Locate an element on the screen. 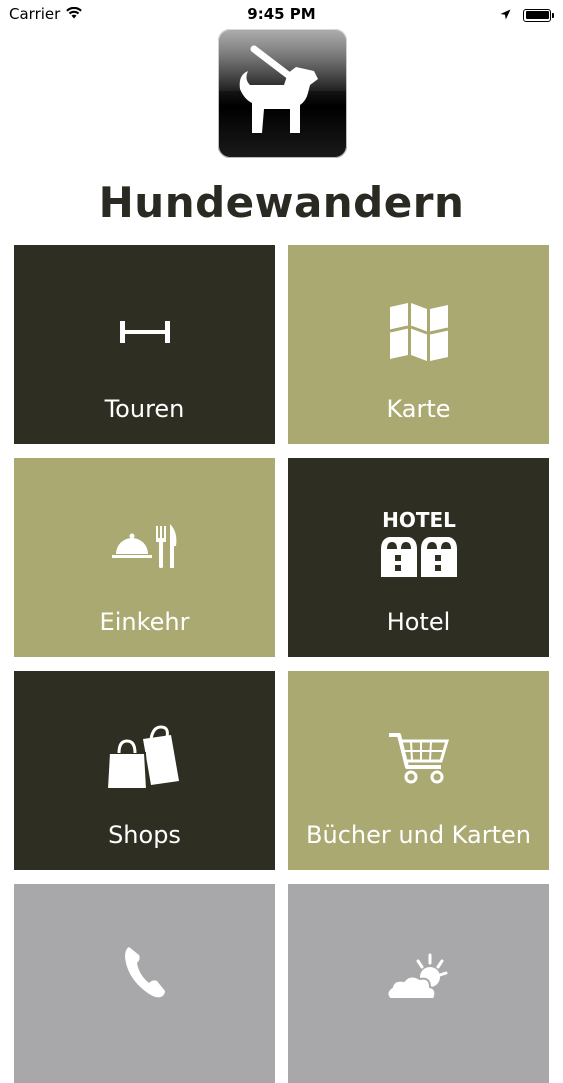 The image size is (563, 1083). hotel-icon: HOTEL is located at coordinates (418, 545).